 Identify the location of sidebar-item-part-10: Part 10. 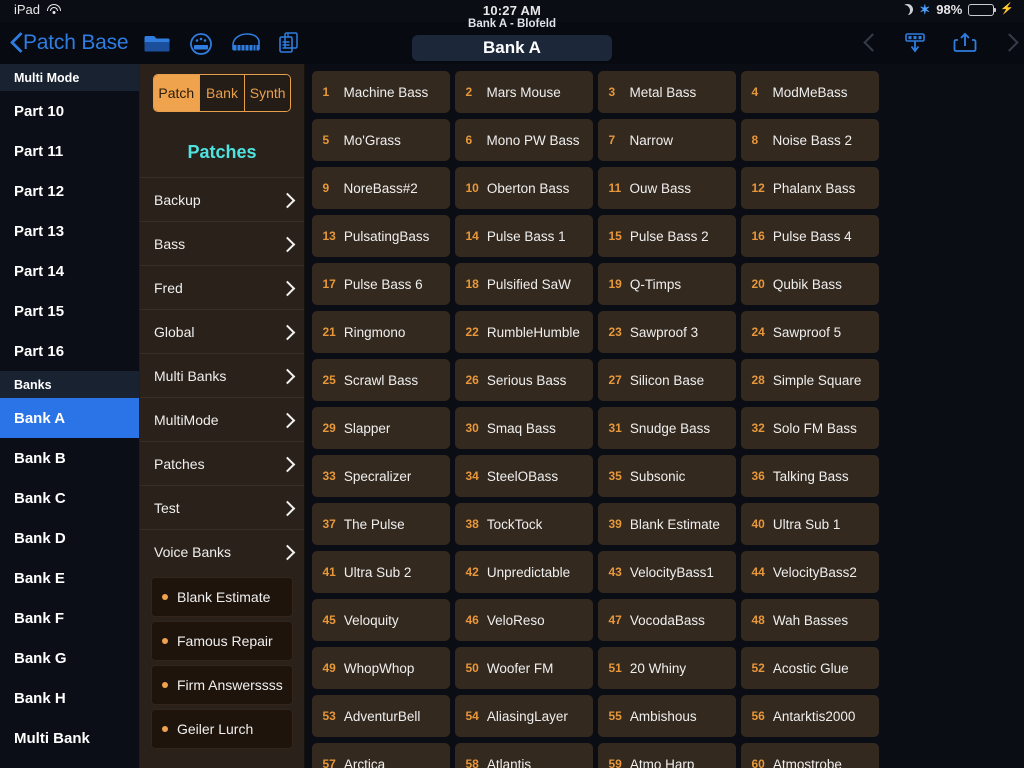
(69, 111).